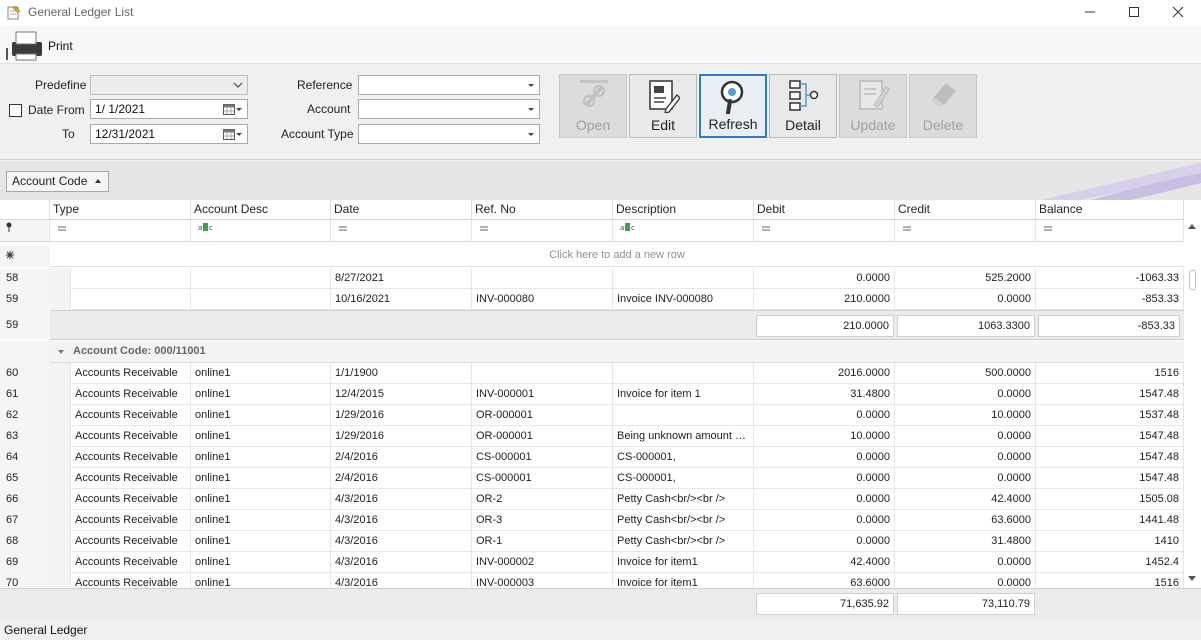 This screenshot has width=1201, height=640. Describe the element at coordinates (542, 231) in the screenshot. I see `filter-cell-ref-no` at that location.